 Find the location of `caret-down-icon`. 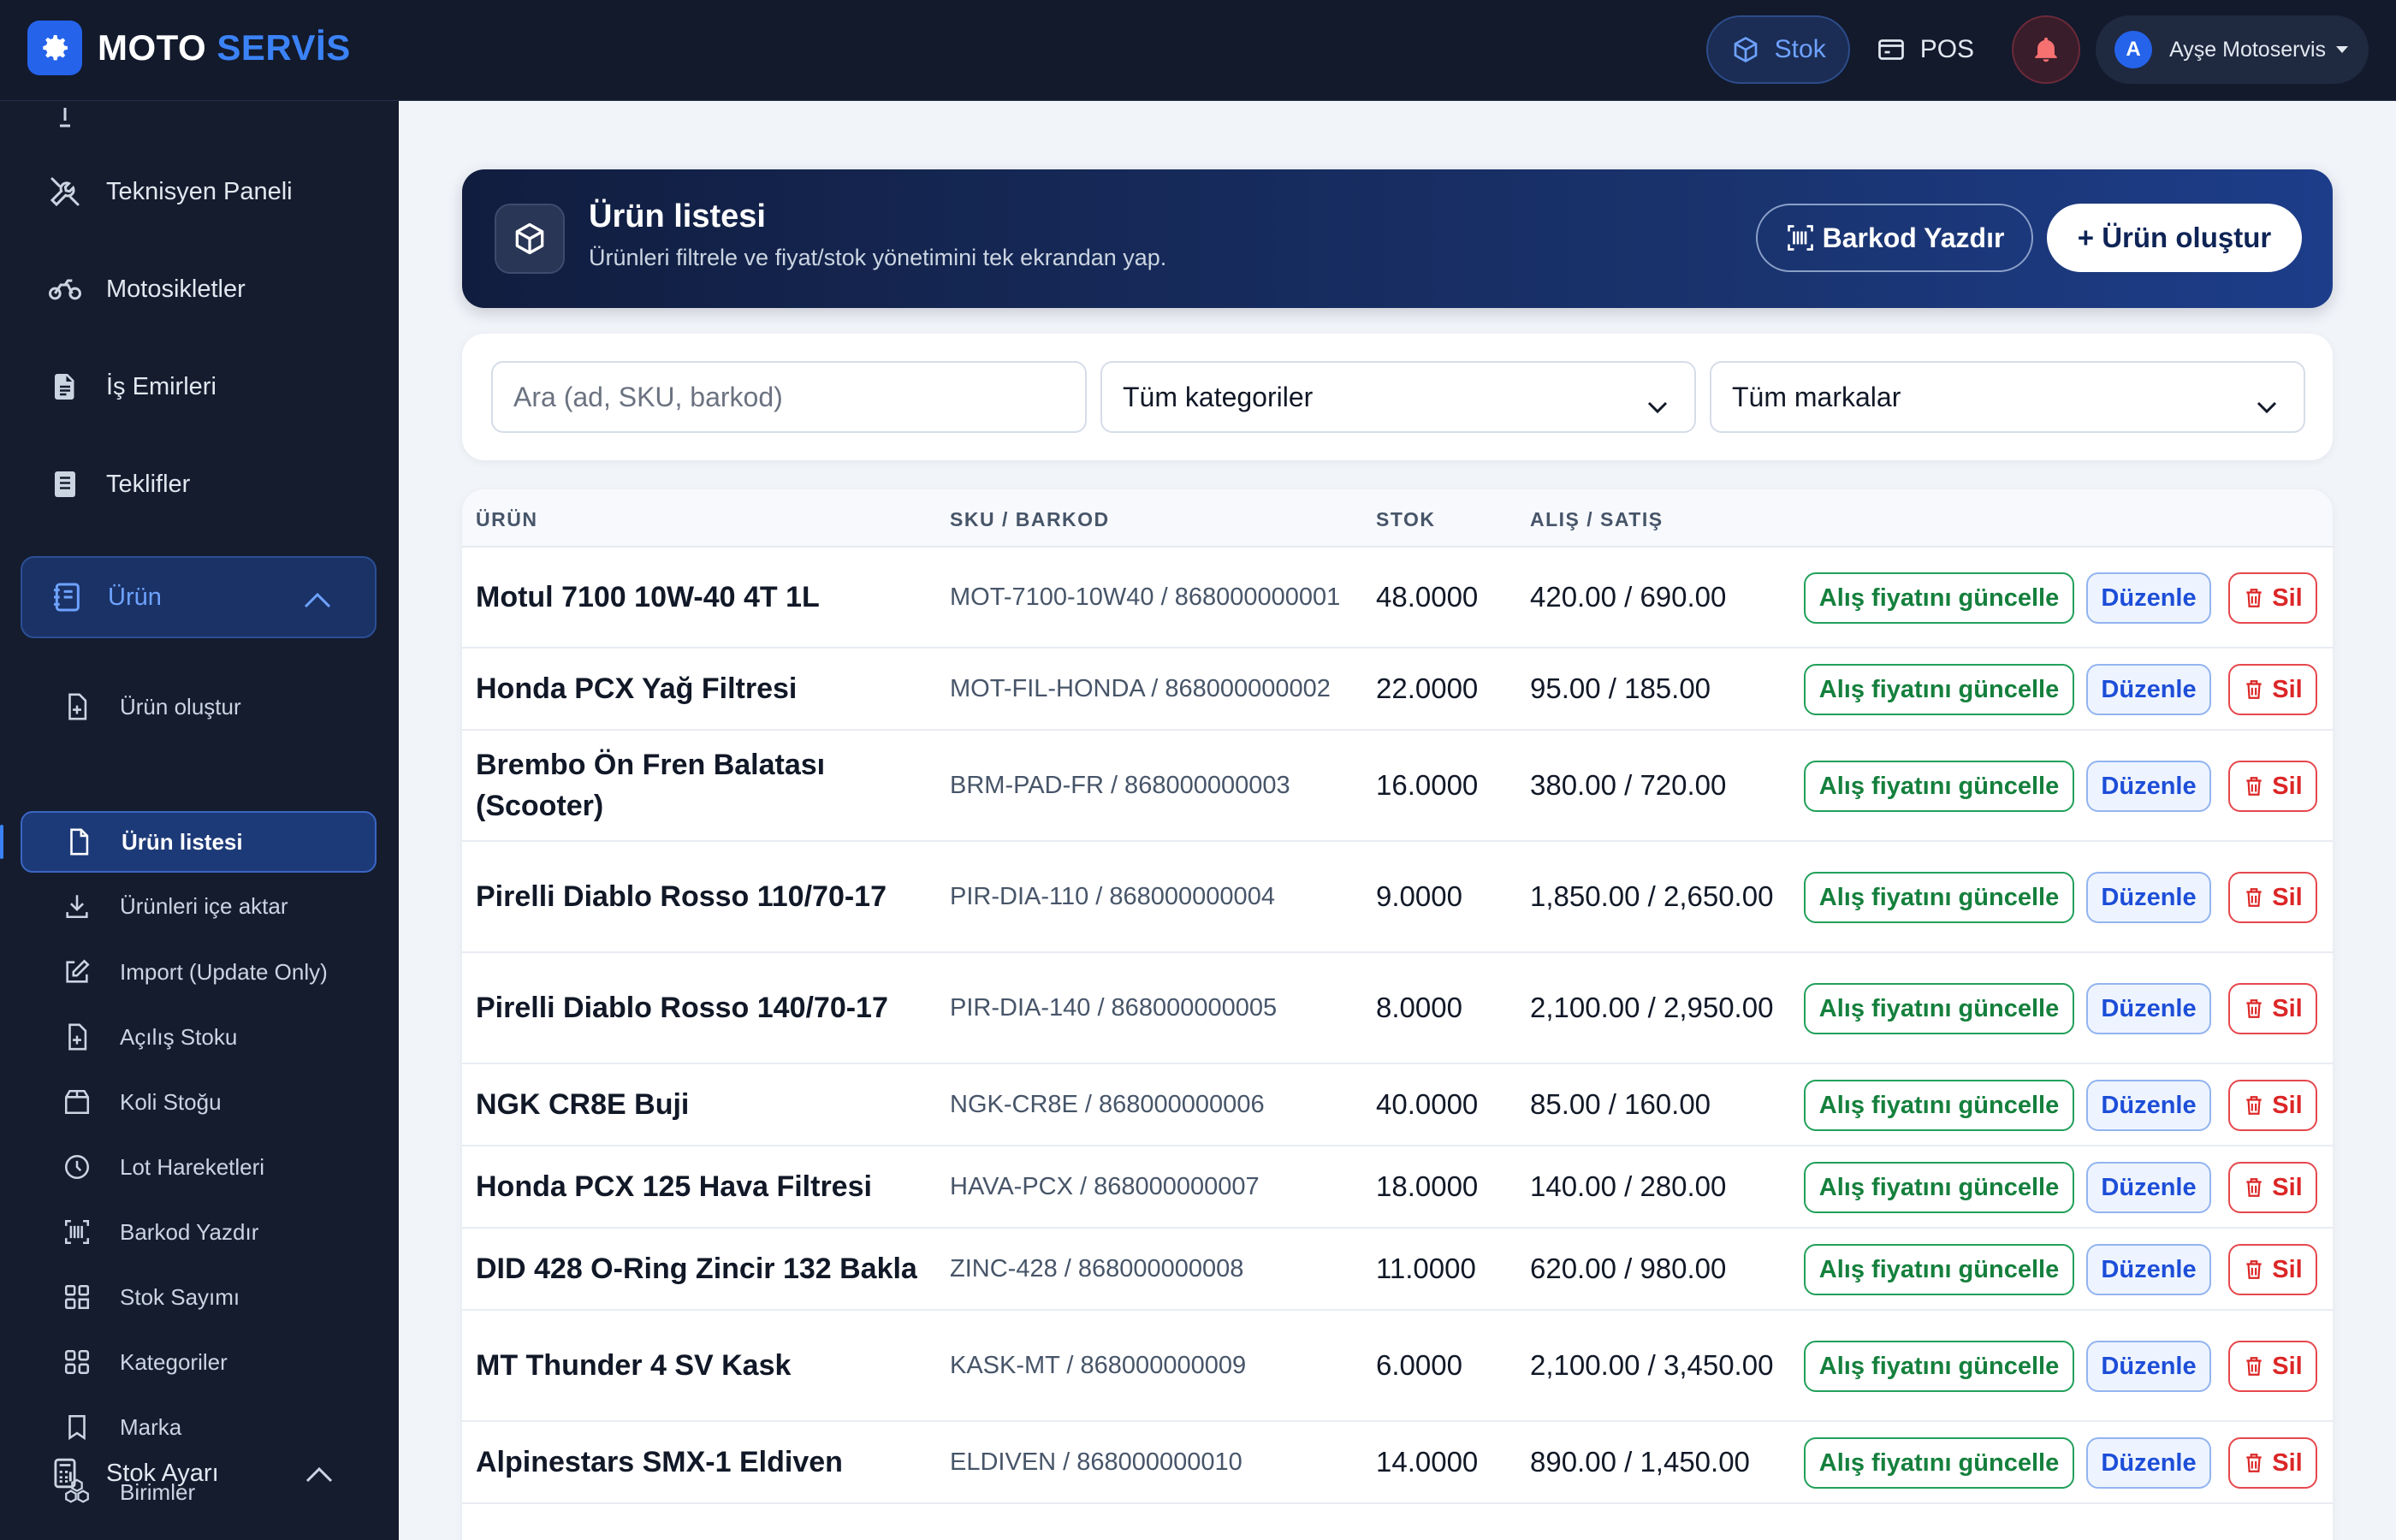

caret-down-icon is located at coordinates (2342, 49).